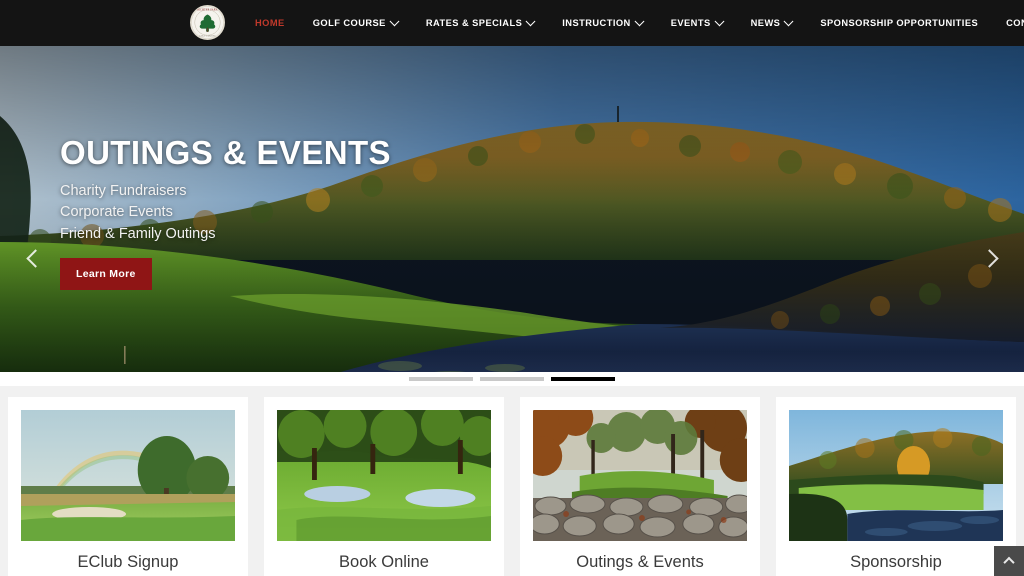 This screenshot has width=1024, height=576. What do you see at coordinates (225, 152) in the screenshot?
I see `hero-title: OUTINGS & EVENTS` at bounding box center [225, 152].